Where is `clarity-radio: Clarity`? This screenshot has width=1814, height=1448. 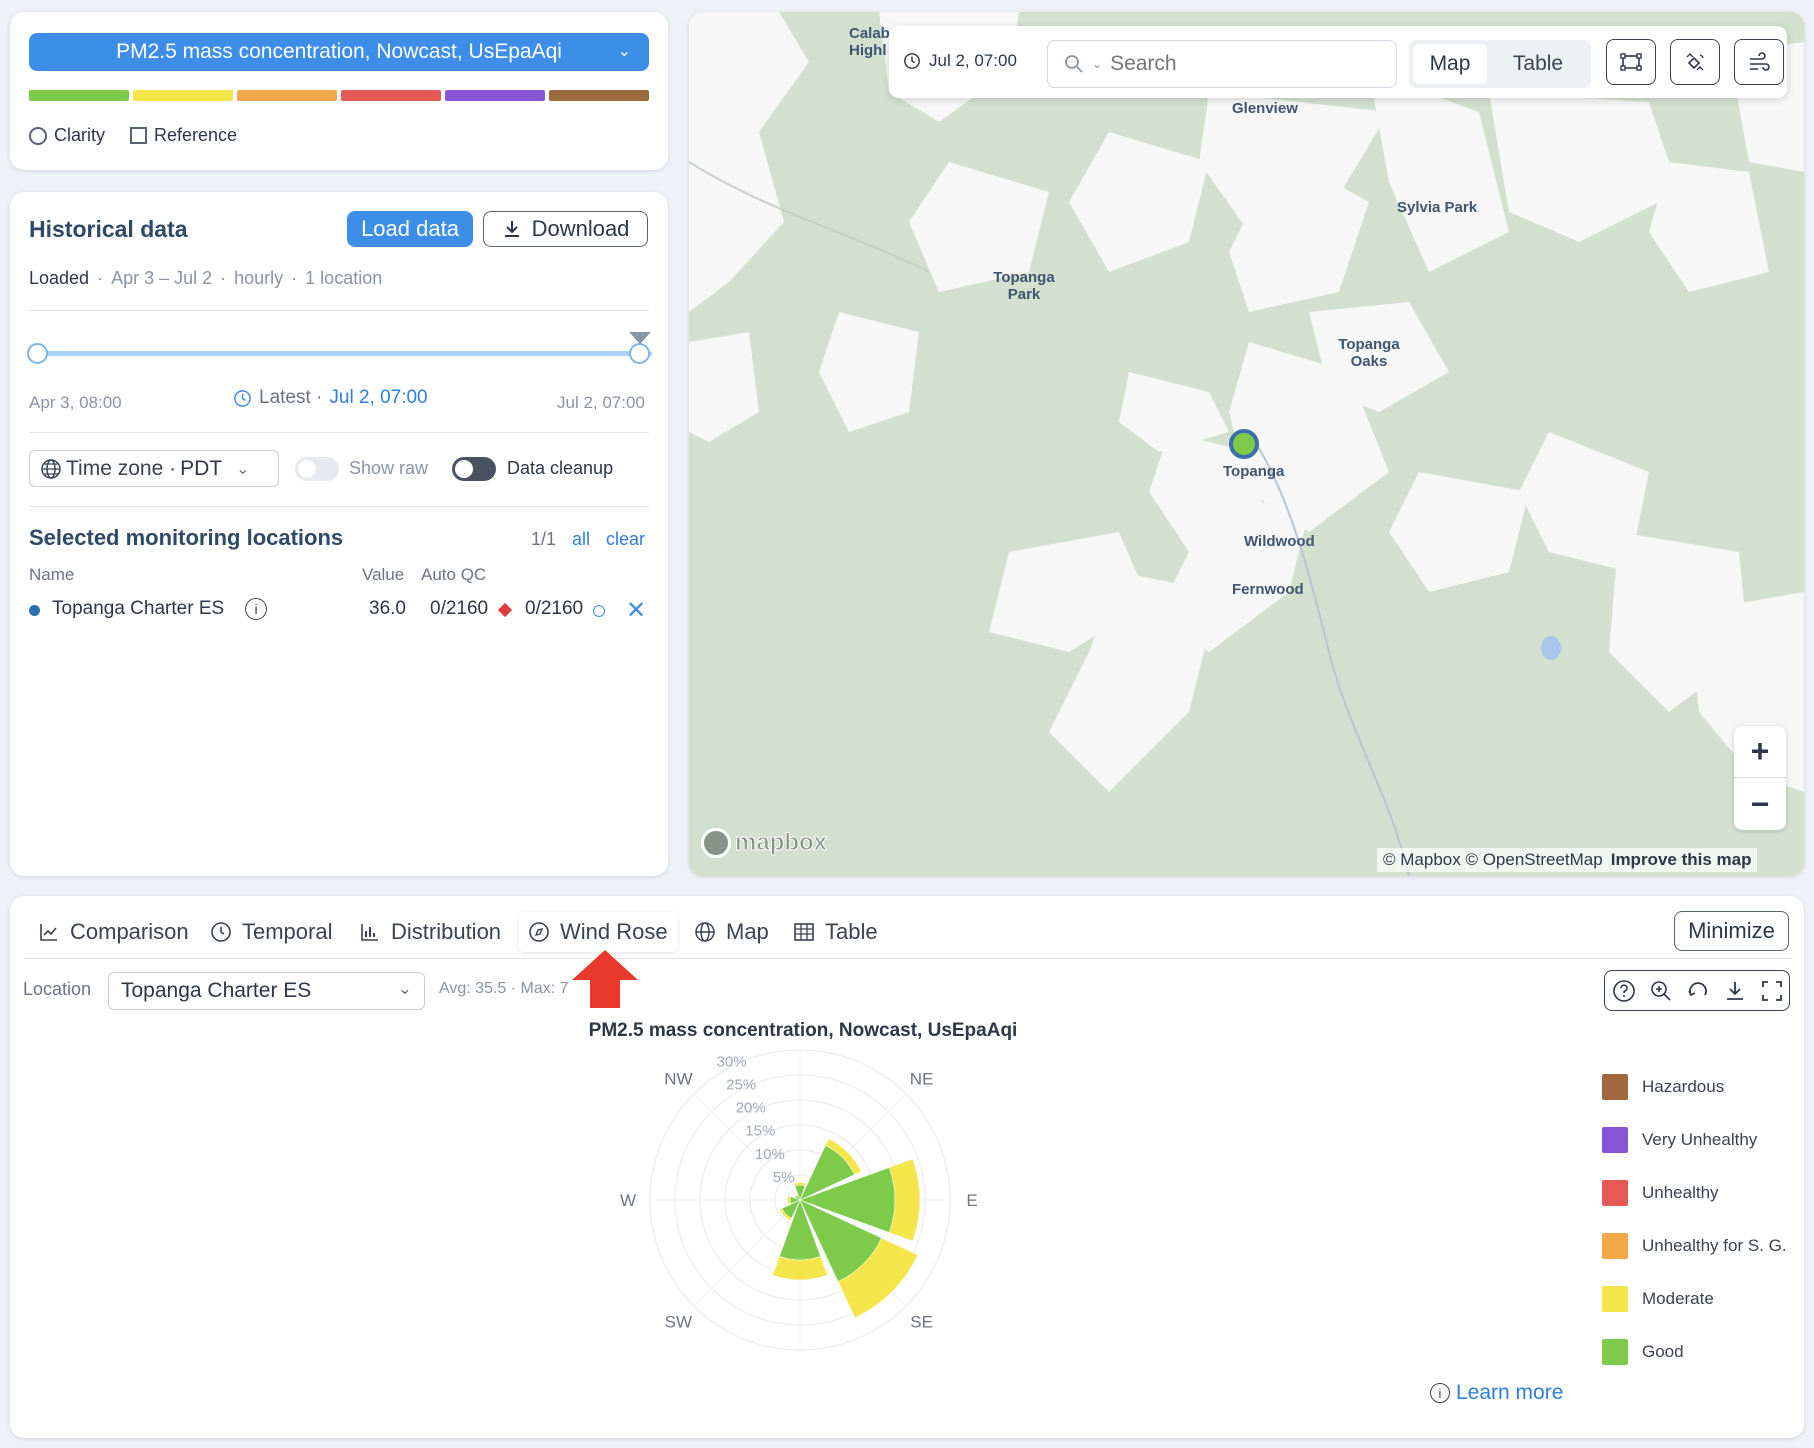 clarity-radio: Clarity is located at coordinates (67, 135).